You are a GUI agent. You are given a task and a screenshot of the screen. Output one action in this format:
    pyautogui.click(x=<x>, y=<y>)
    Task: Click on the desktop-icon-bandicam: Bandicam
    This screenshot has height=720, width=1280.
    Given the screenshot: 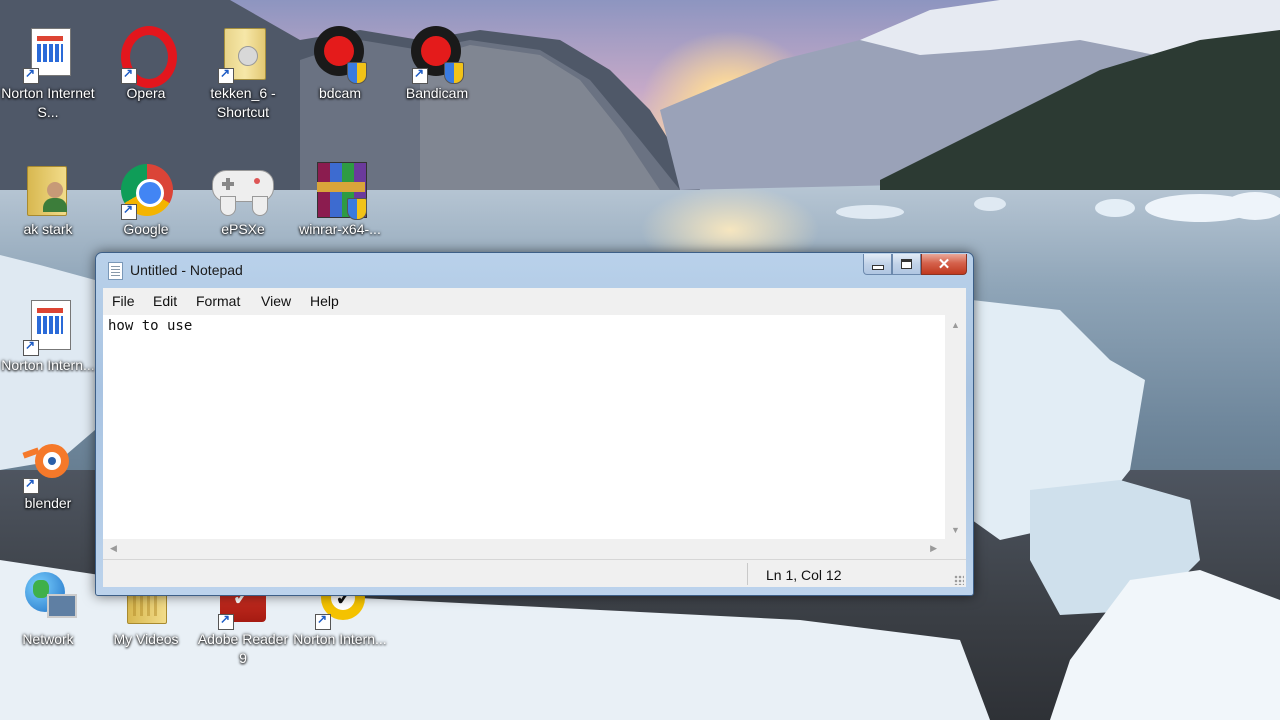 What is the action you would take?
    pyautogui.click(x=437, y=64)
    